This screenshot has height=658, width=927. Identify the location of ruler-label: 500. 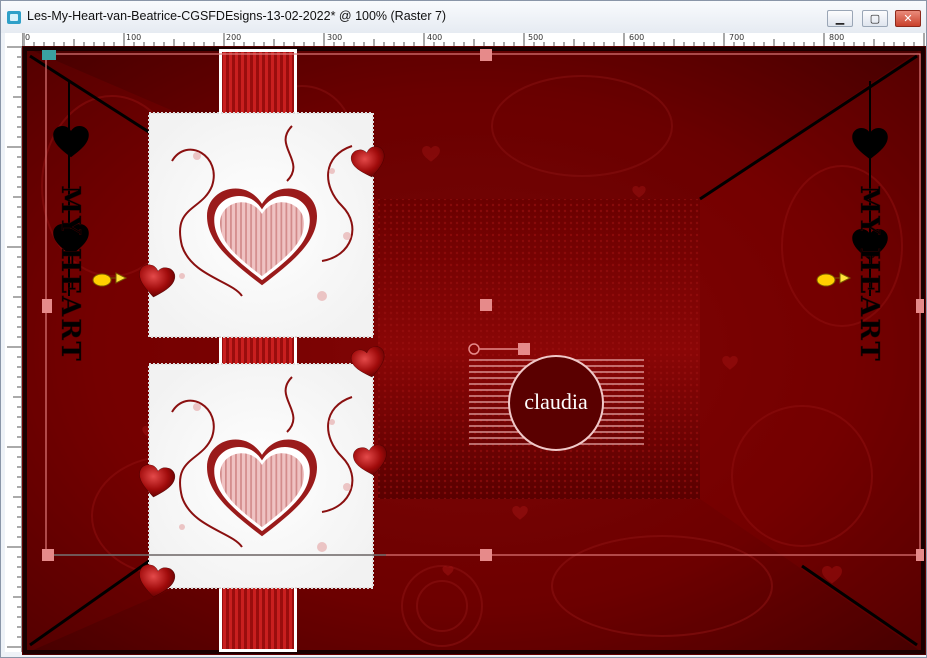
(536, 37).